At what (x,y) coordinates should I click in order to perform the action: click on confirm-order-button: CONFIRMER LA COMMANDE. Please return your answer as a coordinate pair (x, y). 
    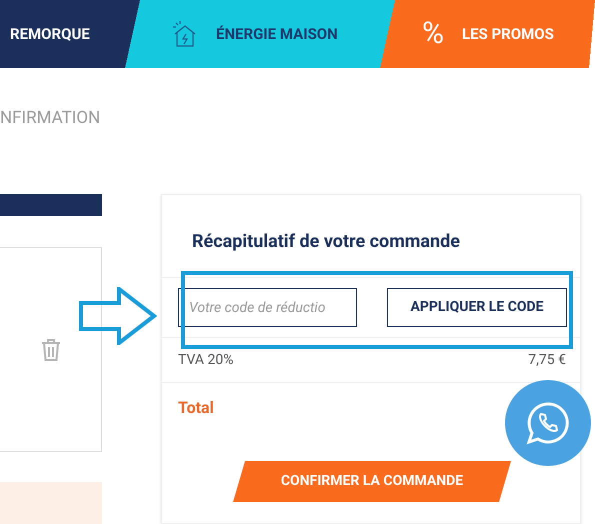
    Looking at the image, I should click on (372, 481).